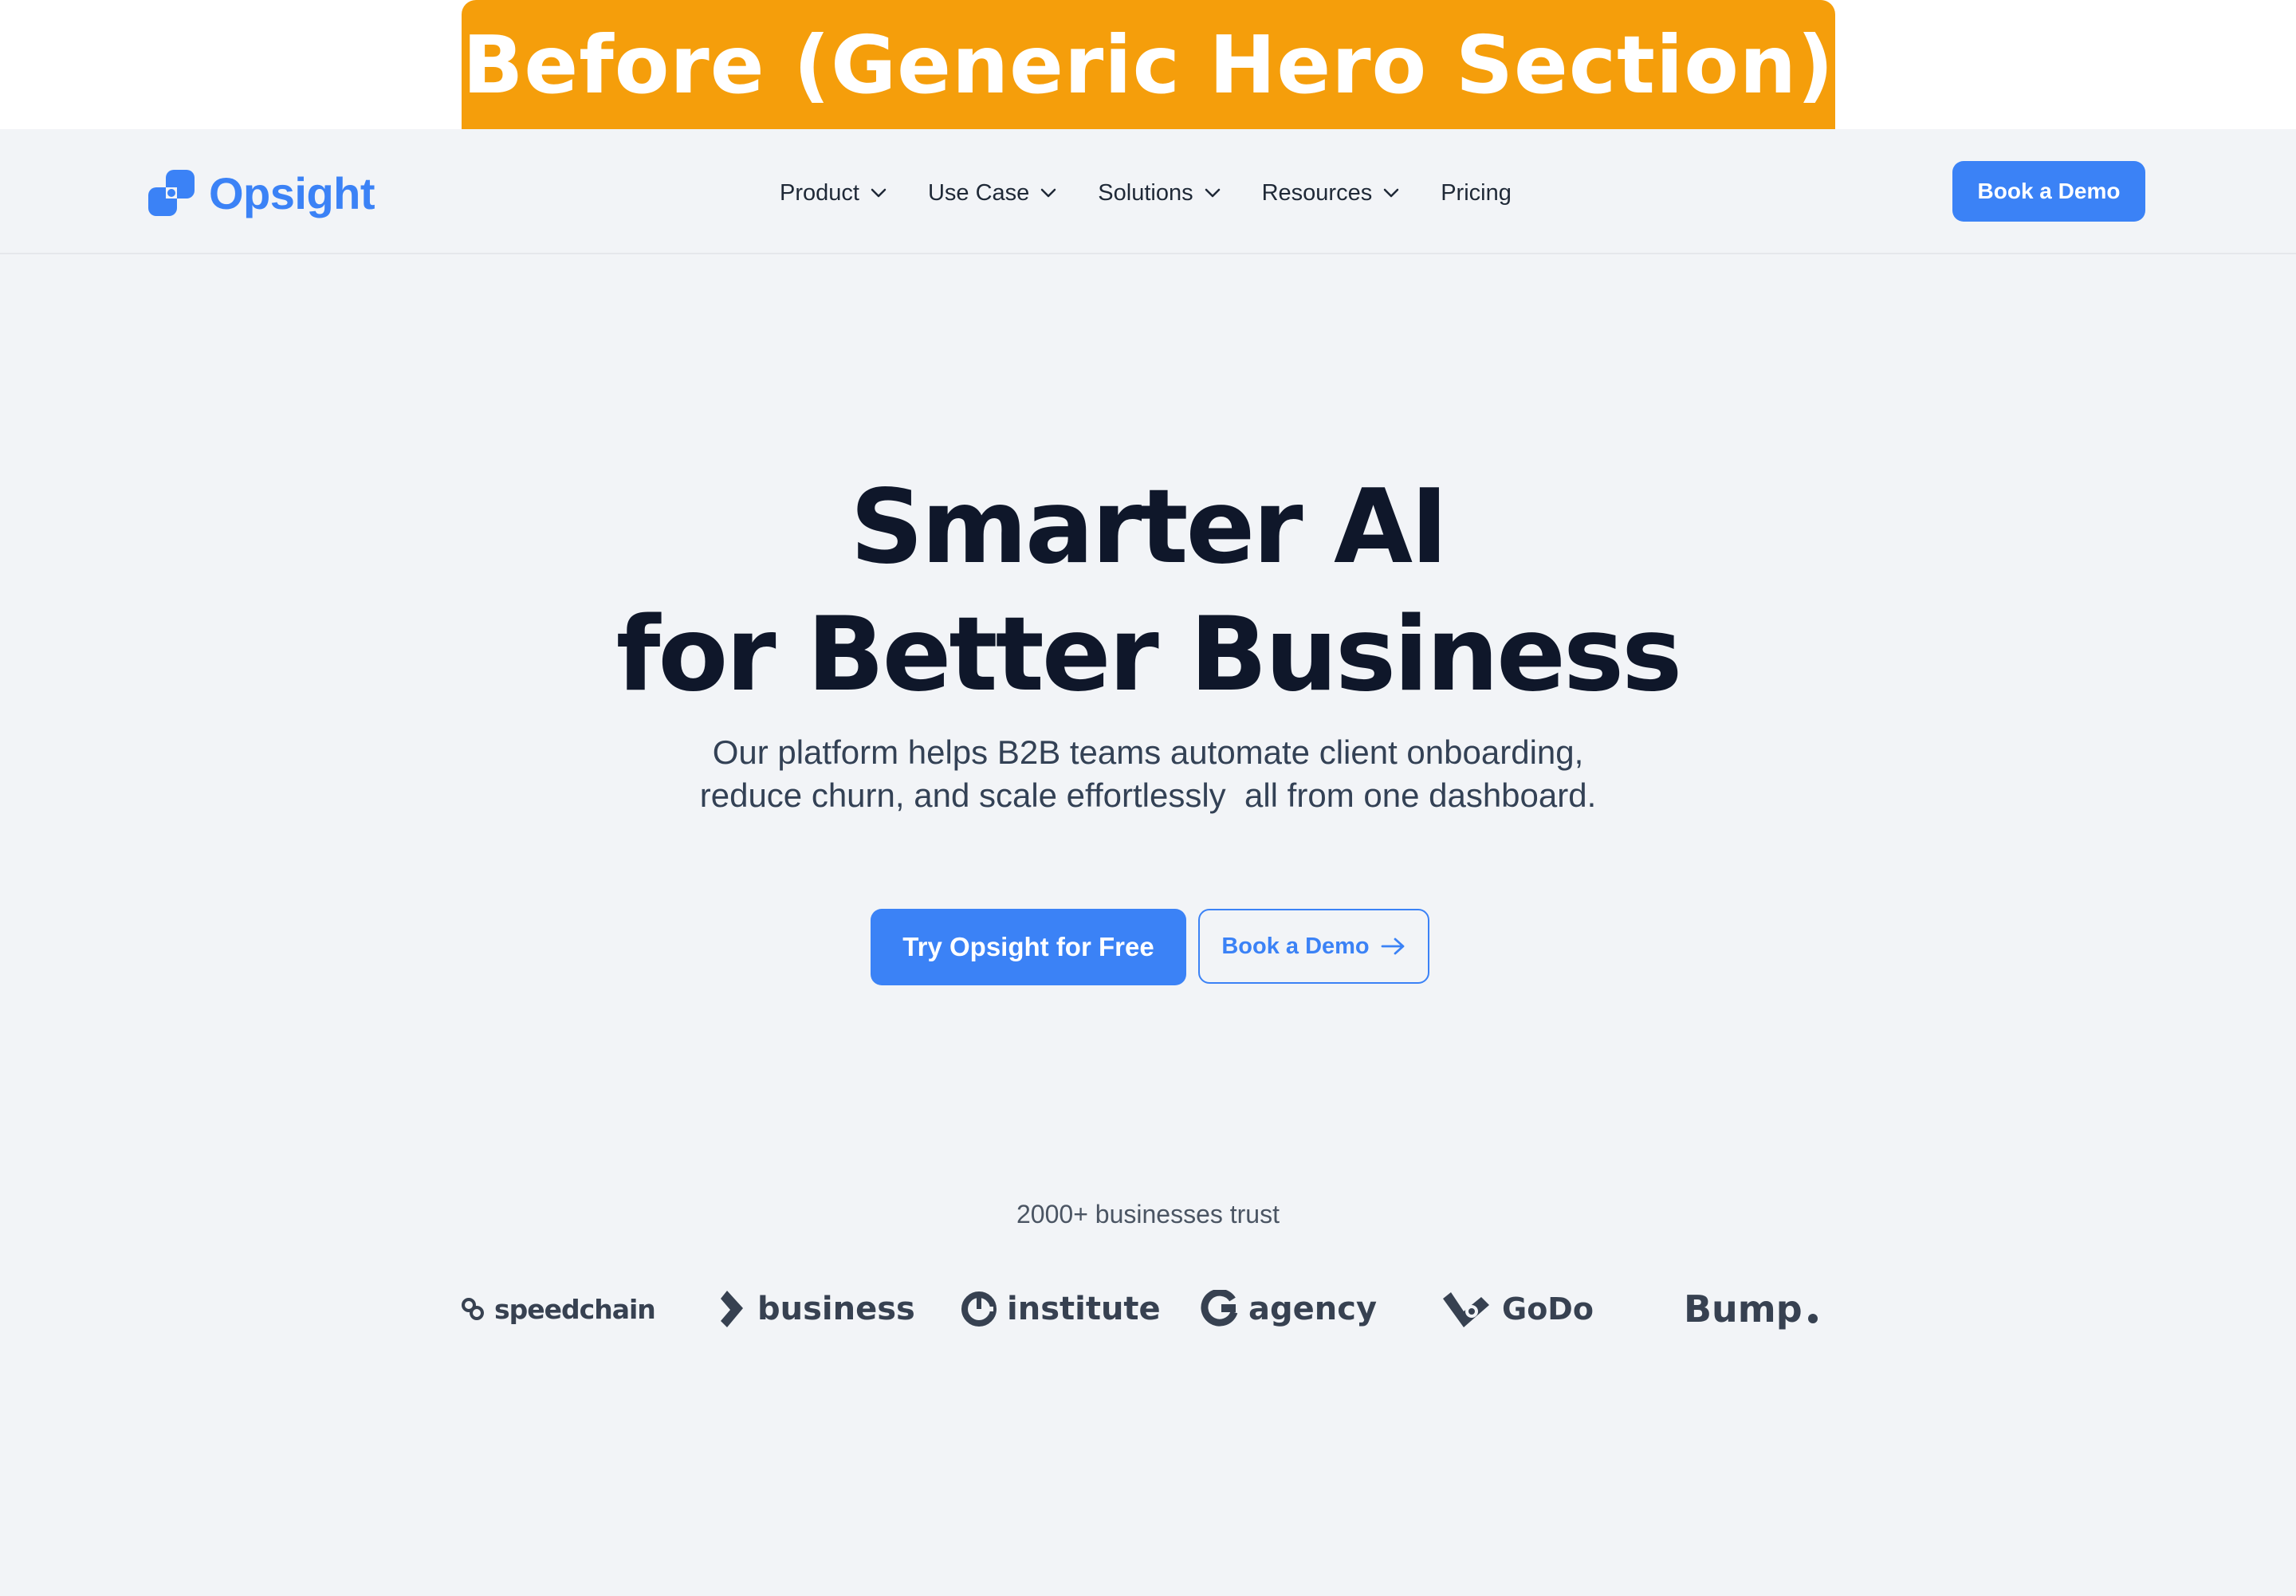 The image size is (2296, 1596). I want to click on hero-title-line-2: for Better Business, so click(1149, 655).